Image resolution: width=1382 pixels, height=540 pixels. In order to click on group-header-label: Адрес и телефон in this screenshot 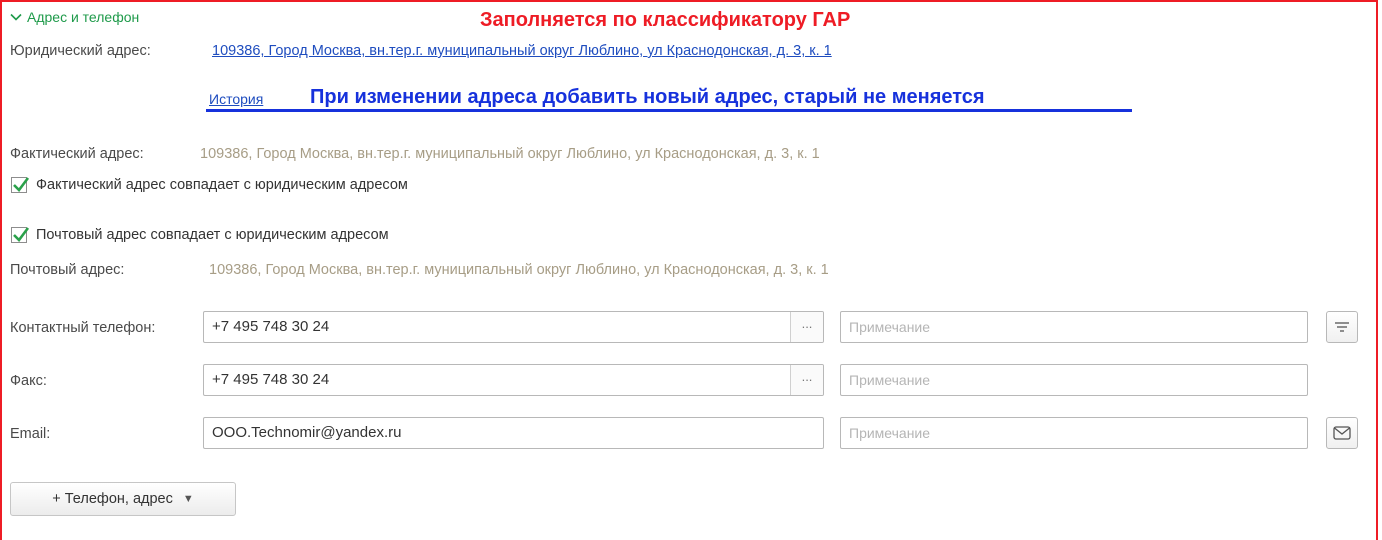, I will do `click(83, 17)`.